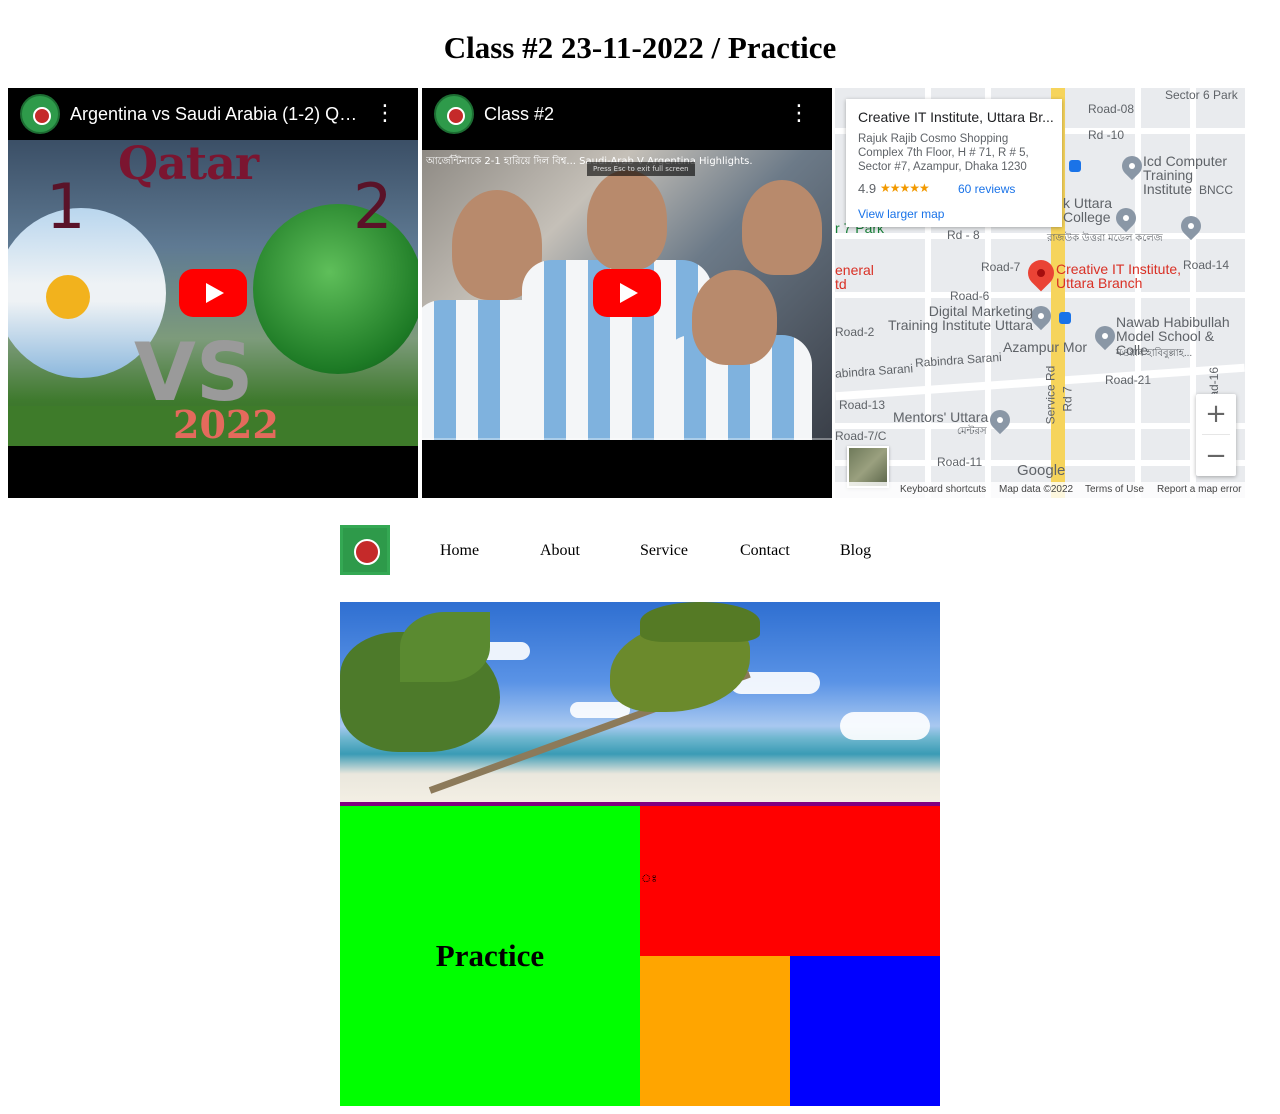  I want to click on practice-heading: Practice, so click(490, 955).